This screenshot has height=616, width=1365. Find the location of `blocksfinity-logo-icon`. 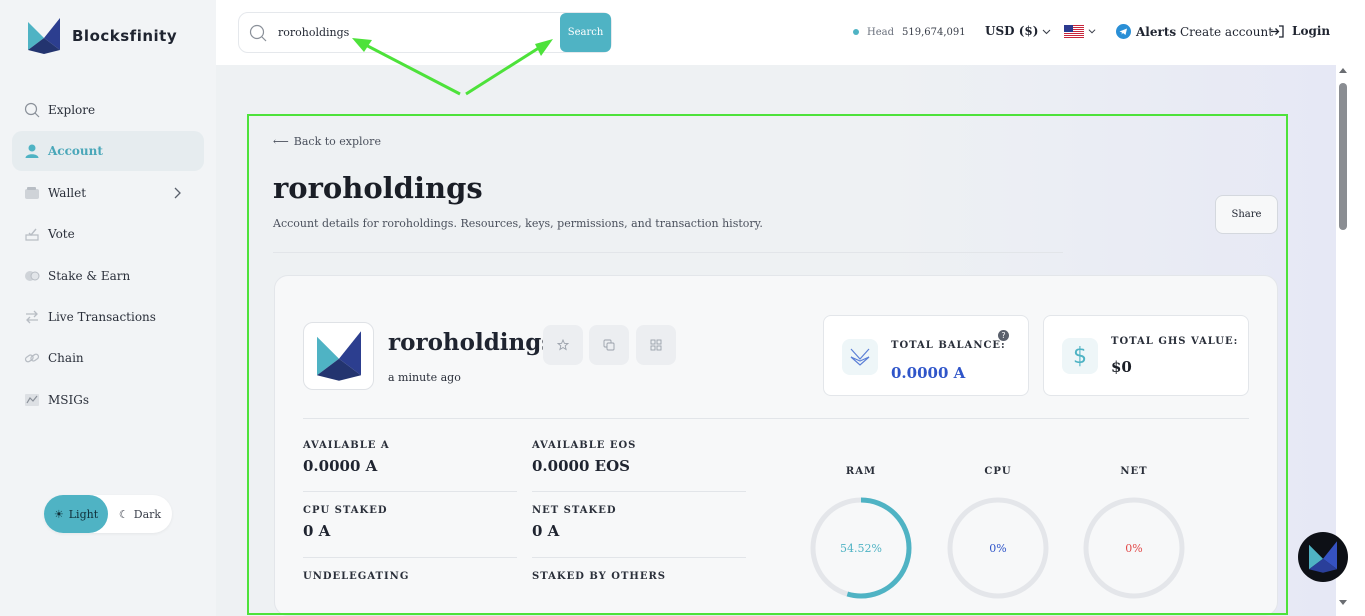

blocksfinity-logo-icon is located at coordinates (1323, 557).